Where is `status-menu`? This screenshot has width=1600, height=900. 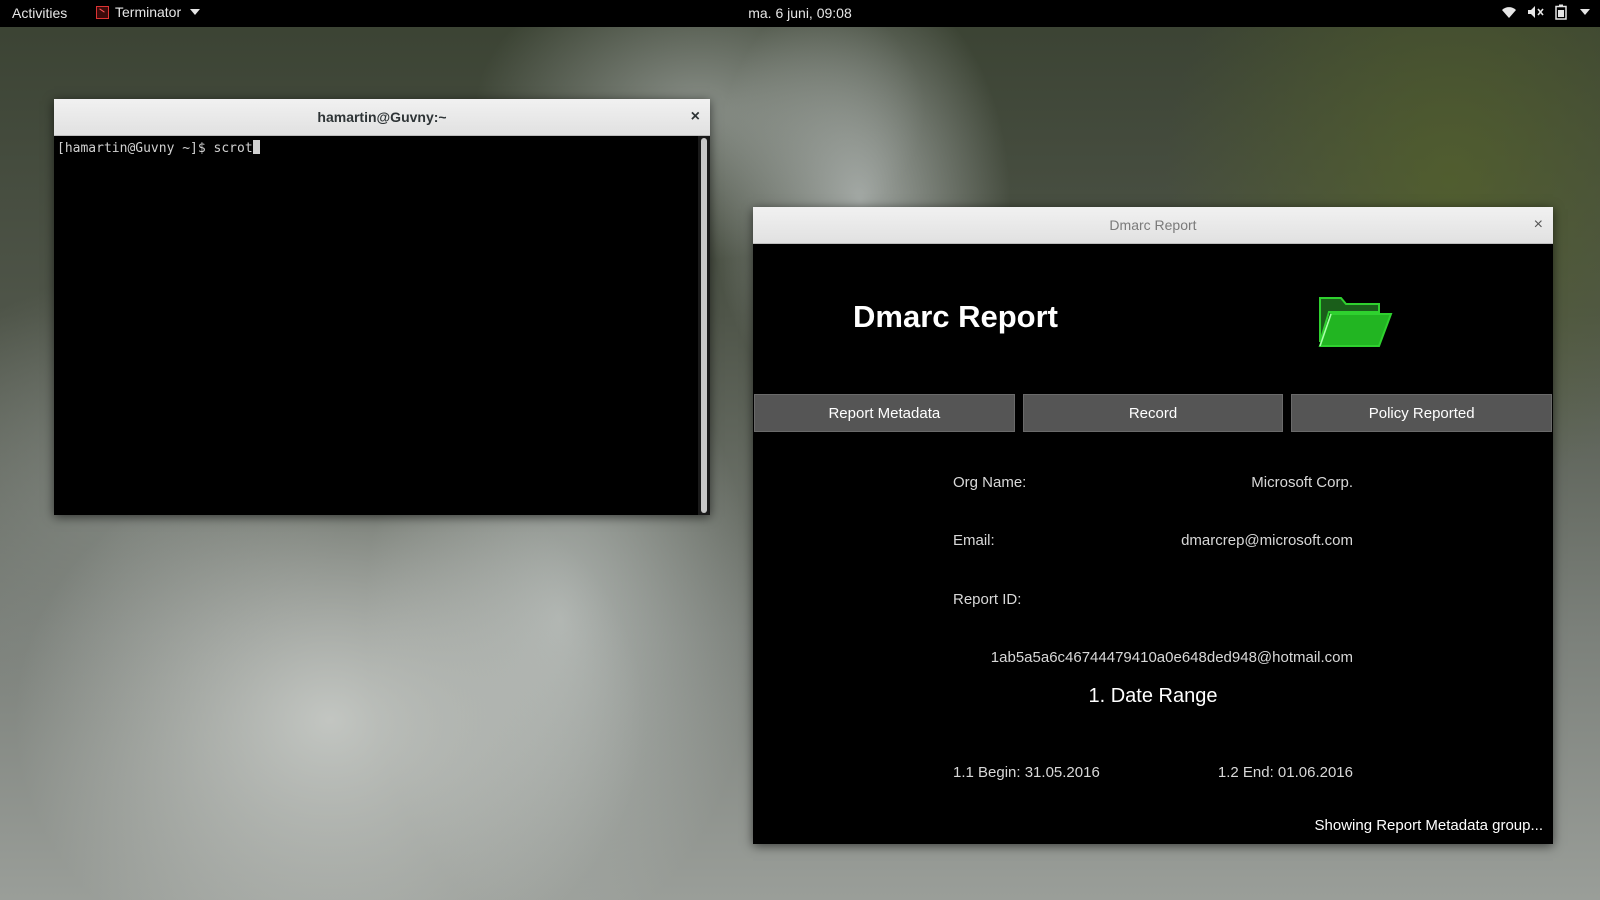 status-menu is located at coordinates (1545, 12).